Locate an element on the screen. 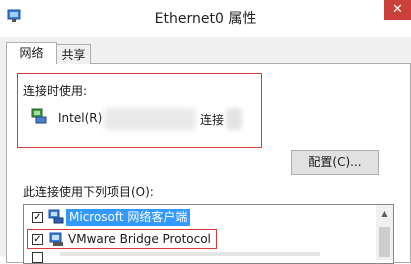 The width and height of the screenshot is (411, 264). window-title: Ethernet0 属性 is located at coordinates (205, 19).